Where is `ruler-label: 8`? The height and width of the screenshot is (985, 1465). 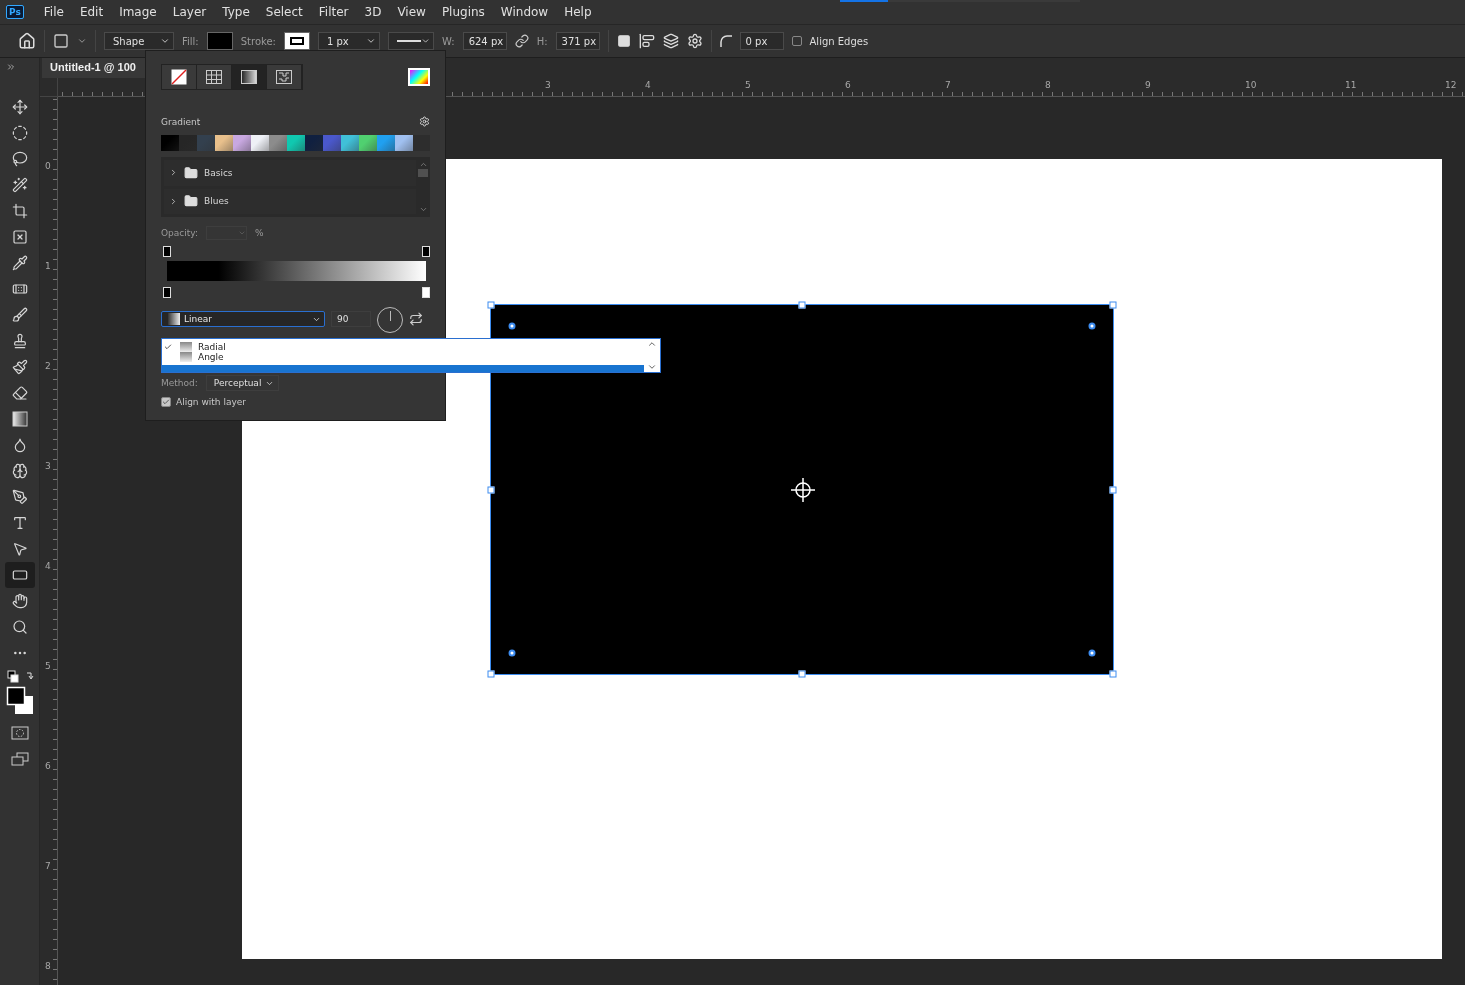
ruler-label: 8 is located at coordinates (1048, 85).